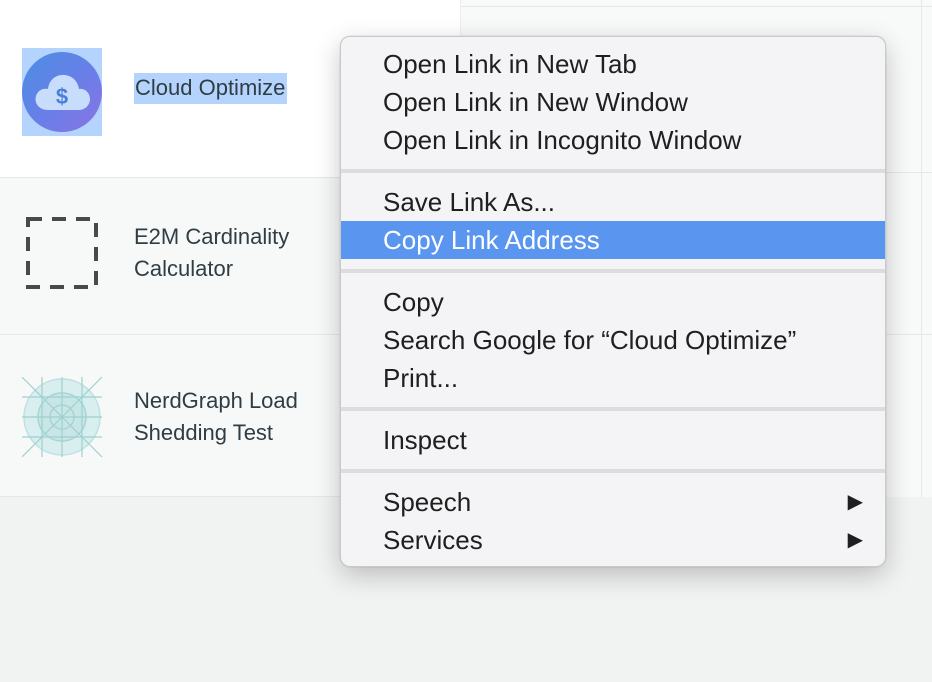 The image size is (932, 682). Describe the element at coordinates (613, 440) in the screenshot. I see `menu-item-inspect: Inspect` at that location.